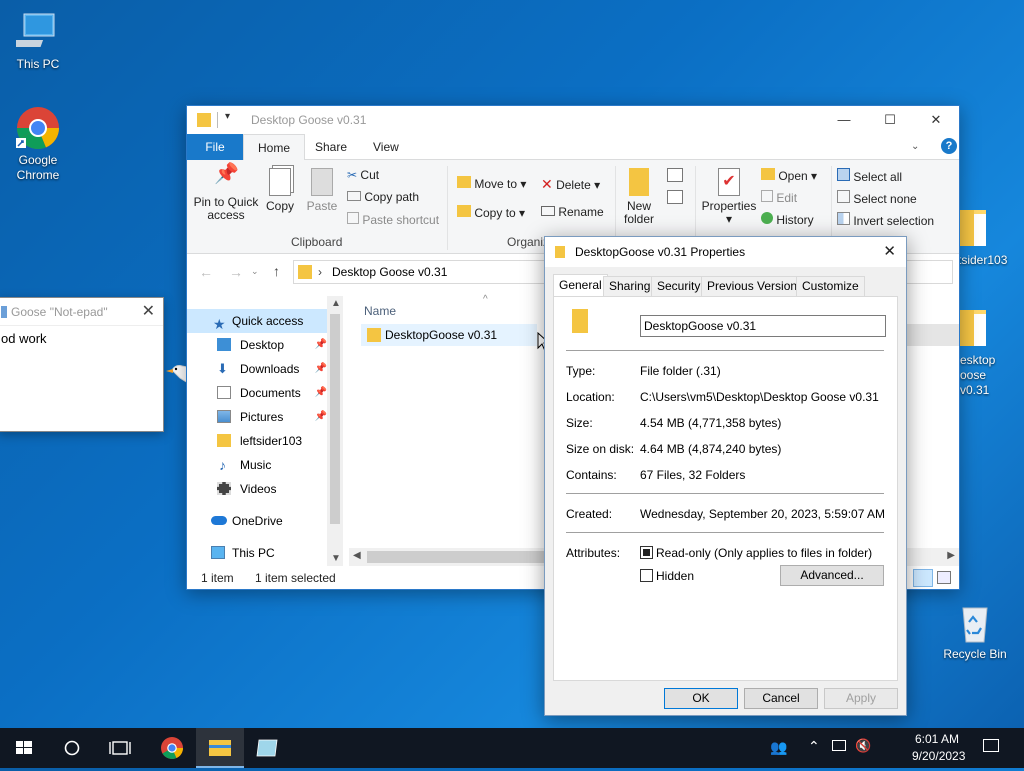  What do you see at coordinates (570, 184) in the screenshot?
I see `delete-button: ✕ Delete ▾` at bounding box center [570, 184].